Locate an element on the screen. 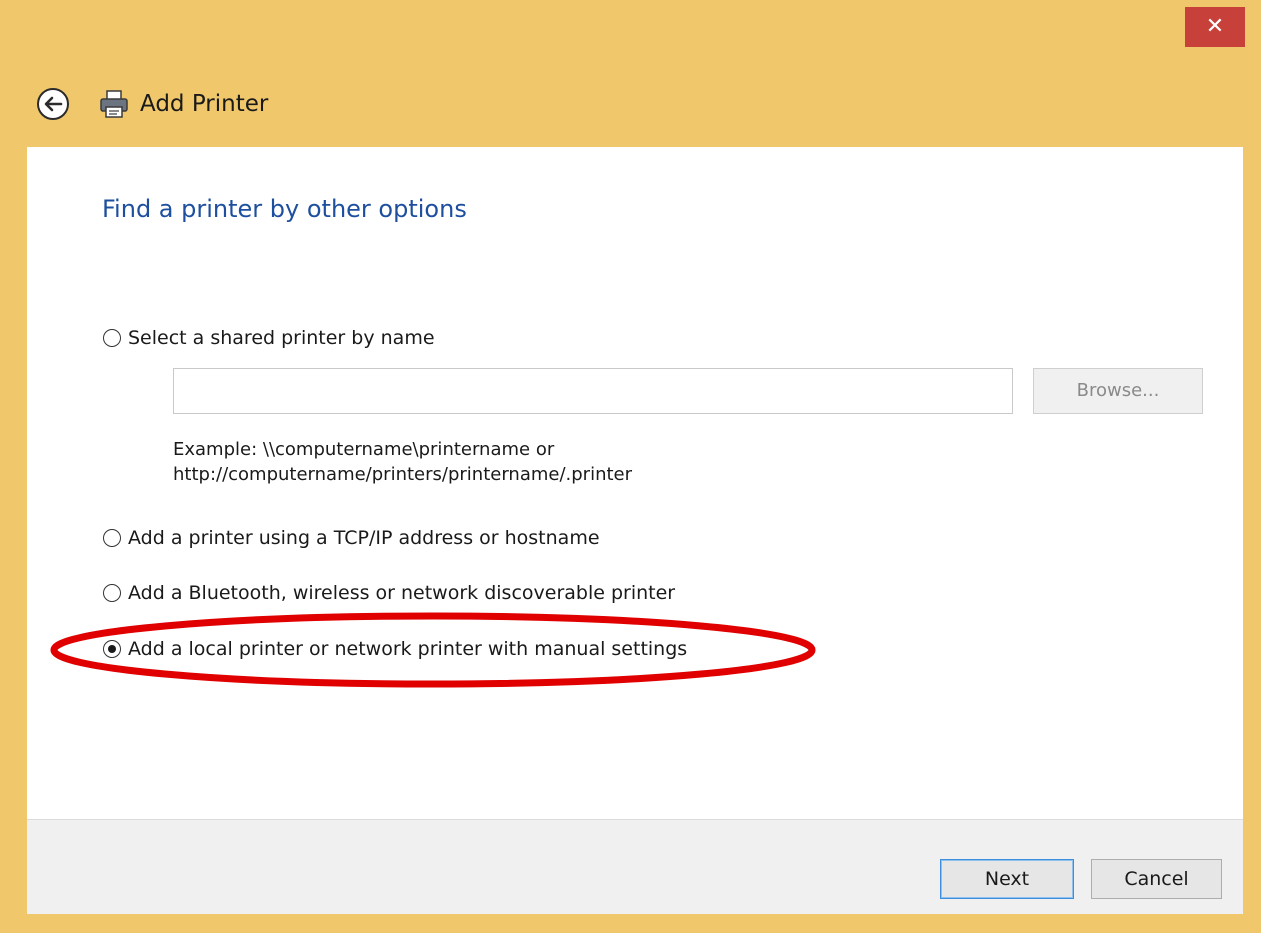 This screenshot has height=933, width=1261. wizard-footer: Next Cancel is located at coordinates (635, 866).